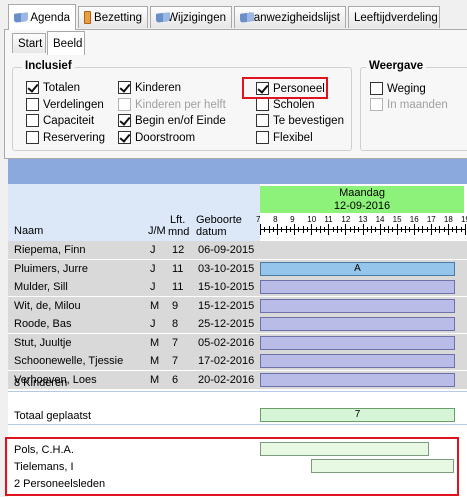  Describe the element at coordinates (398, 88) in the screenshot. I see `check-weging: Weging` at that location.